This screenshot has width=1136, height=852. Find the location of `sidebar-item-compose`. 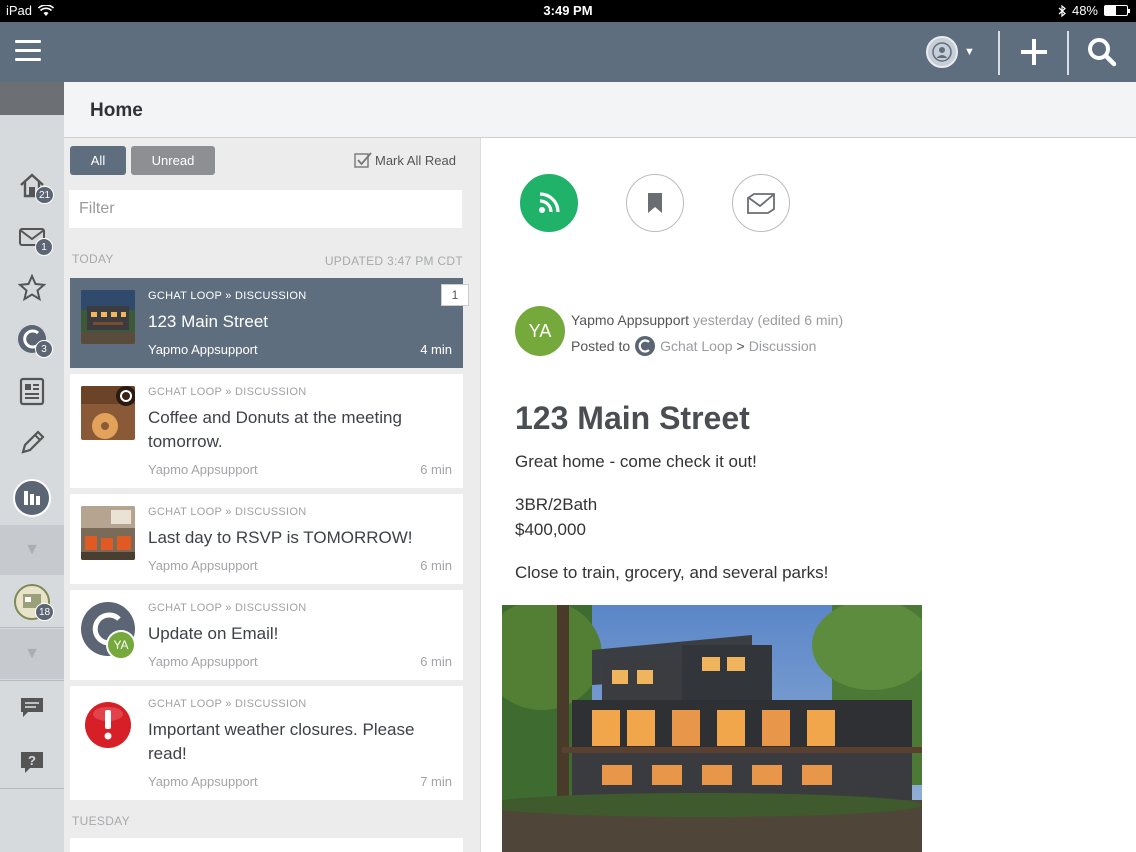

sidebar-item-compose is located at coordinates (32, 443).